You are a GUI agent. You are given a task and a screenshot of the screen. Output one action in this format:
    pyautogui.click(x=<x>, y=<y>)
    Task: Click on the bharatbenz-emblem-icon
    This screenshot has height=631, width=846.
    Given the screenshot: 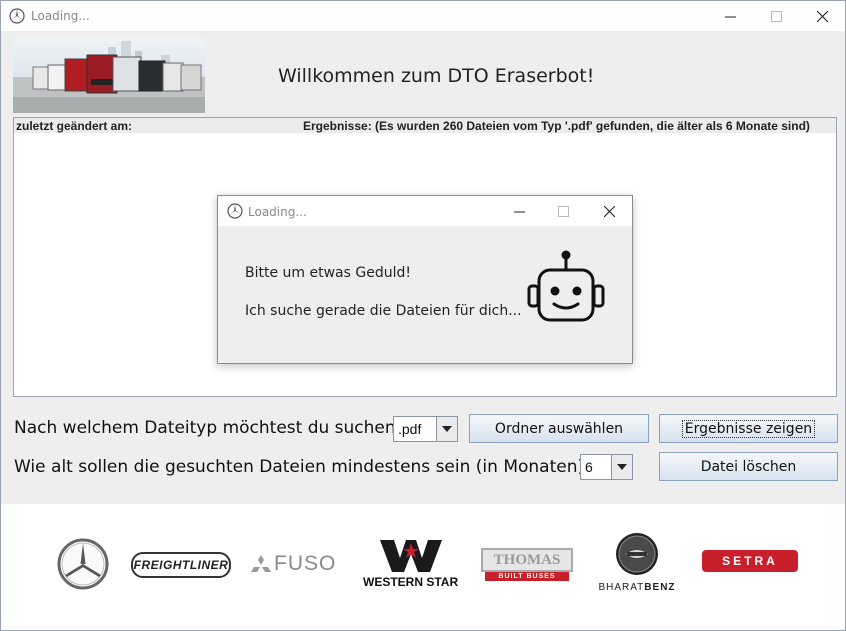 What is the action you would take?
    pyautogui.click(x=637, y=554)
    